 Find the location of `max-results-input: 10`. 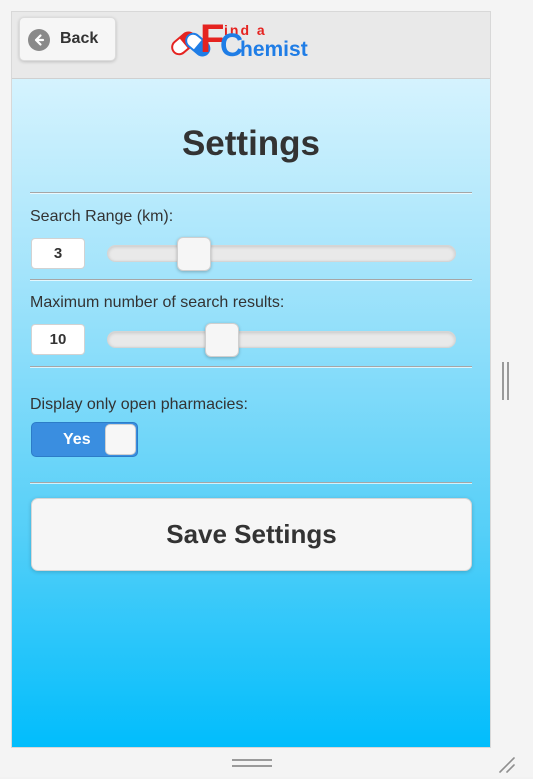

max-results-input: 10 is located at coordinates (58, 339).